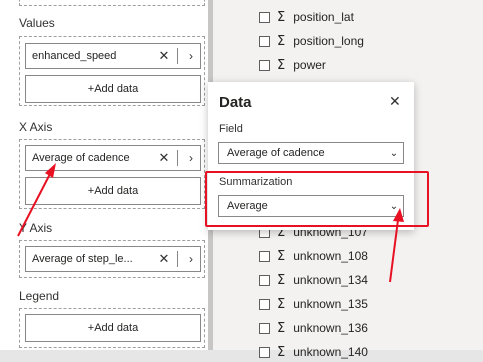 The height and width of the screenshot is (362, 483). Describe the element at coordinates (276, 153) in the screenshot. I see `field-dropdown-value: Average of cadence` at that location.